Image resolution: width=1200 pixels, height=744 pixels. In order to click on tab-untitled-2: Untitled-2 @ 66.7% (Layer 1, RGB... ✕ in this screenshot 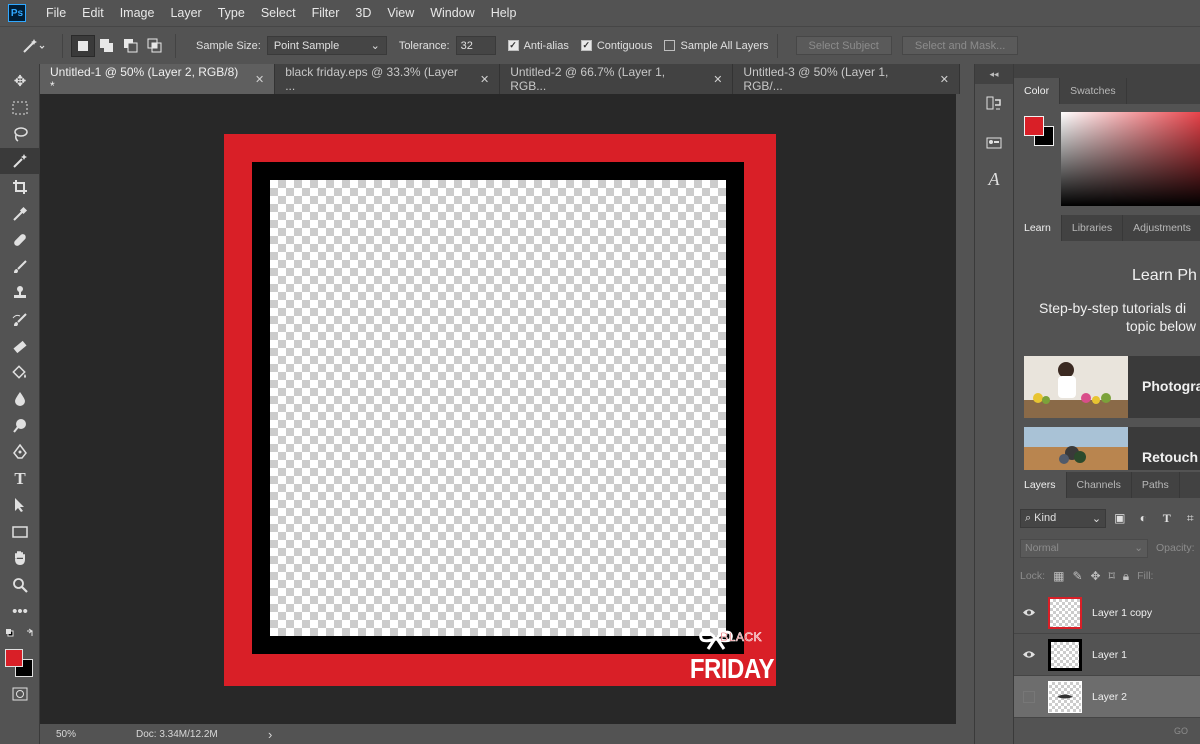, I will do `click(617, 79)`.